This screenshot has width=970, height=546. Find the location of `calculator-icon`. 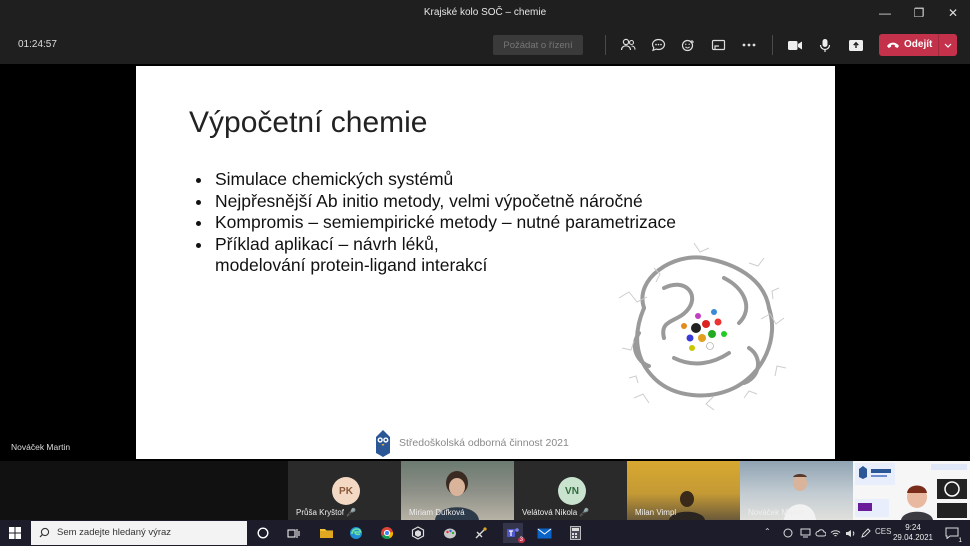

calculator-icon is located at coordinates (575, 533).